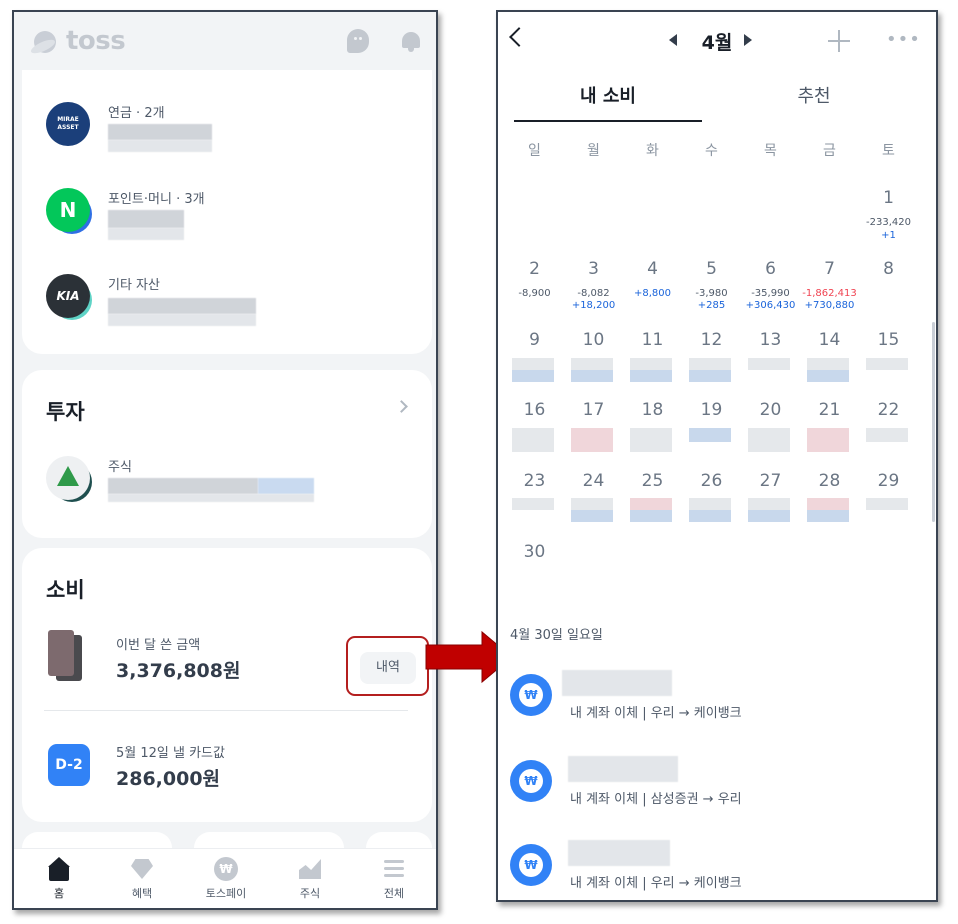 This screenshot has height=924, width=958. Describe the element at coordinates (829, 481) in the screenshot. I see `calendar-day: 28` at that location.